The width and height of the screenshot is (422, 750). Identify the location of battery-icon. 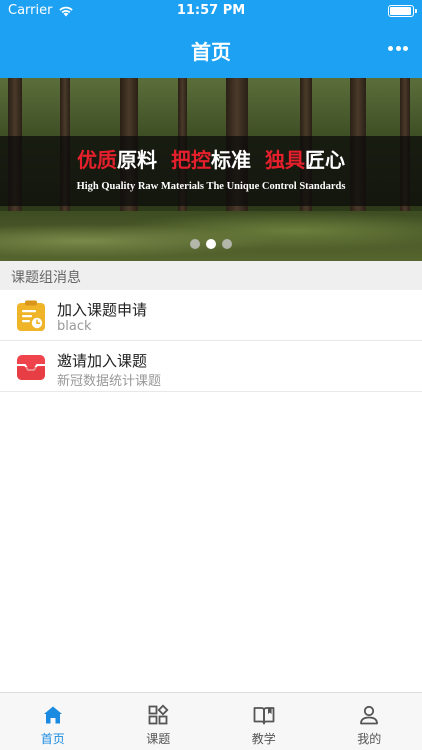
(402, 11).